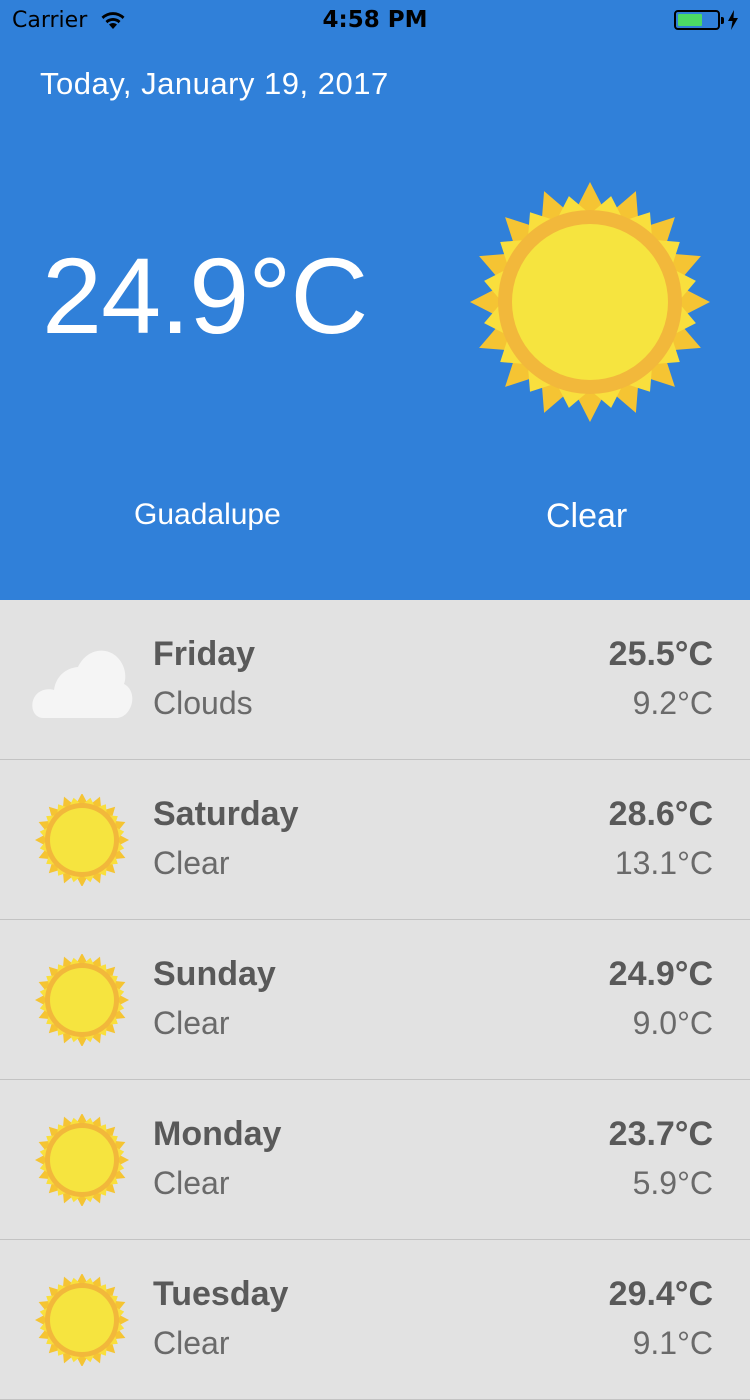 The image size is (750, 1400). Describe the element at coordinates (226, 814) in the screenshot. I see `forecast-day: Saturday` at that location.